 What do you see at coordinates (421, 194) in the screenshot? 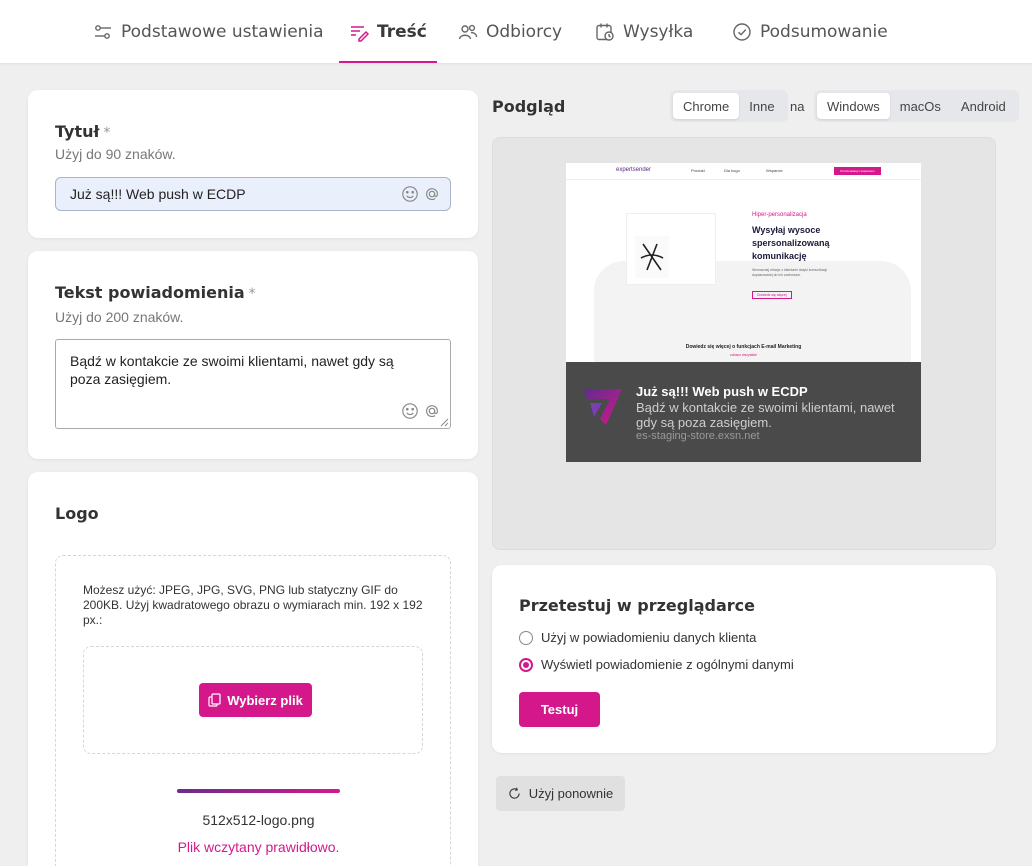
I see `title-field-tools` at bounding box center [421, 194].